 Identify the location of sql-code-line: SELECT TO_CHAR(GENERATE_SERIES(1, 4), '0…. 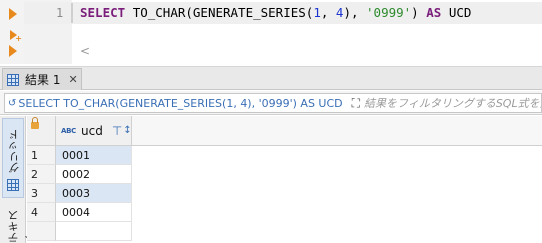
(275, 12).